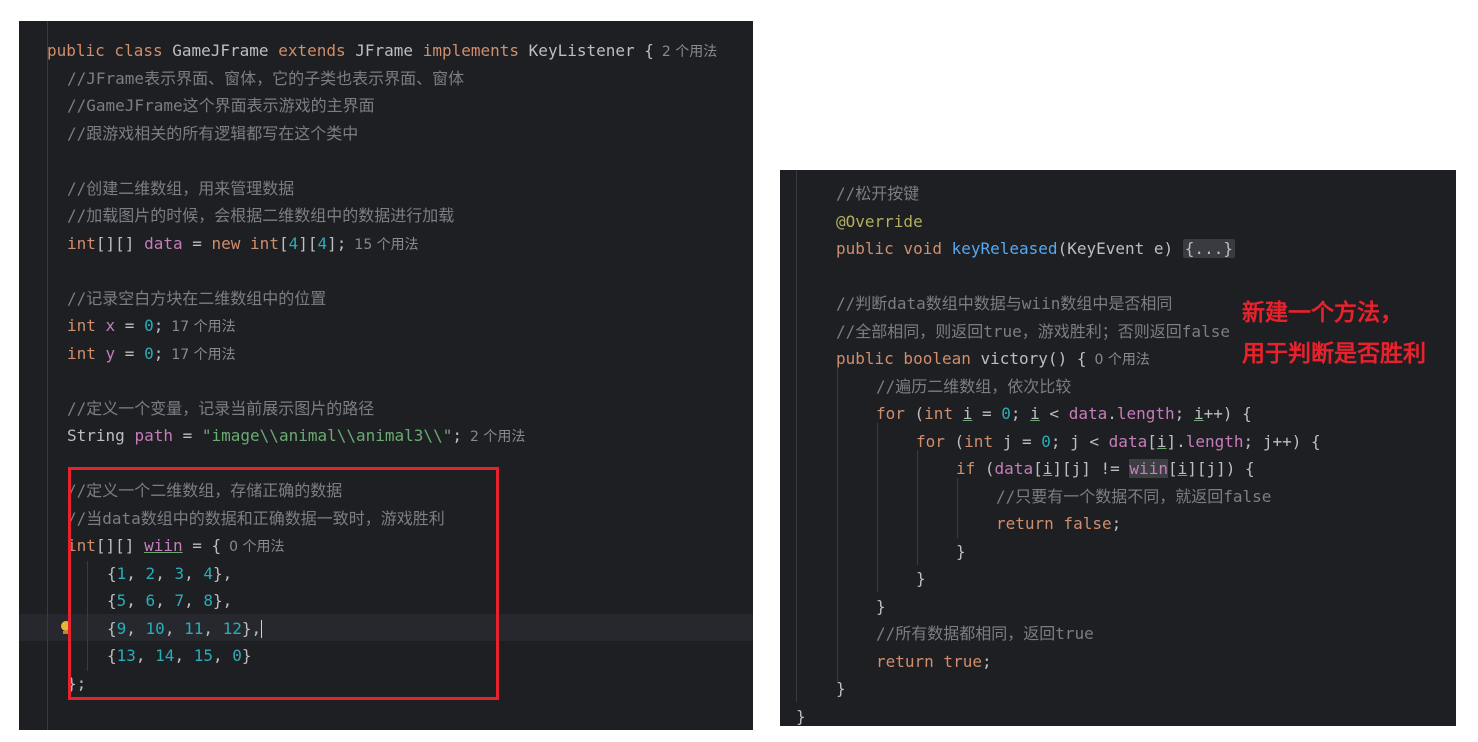 The height and width of the screenshot is (742, 1478). Describe the element at coordinates (1176, 441) in the screenshot. I see `code-token: ].` at that location.